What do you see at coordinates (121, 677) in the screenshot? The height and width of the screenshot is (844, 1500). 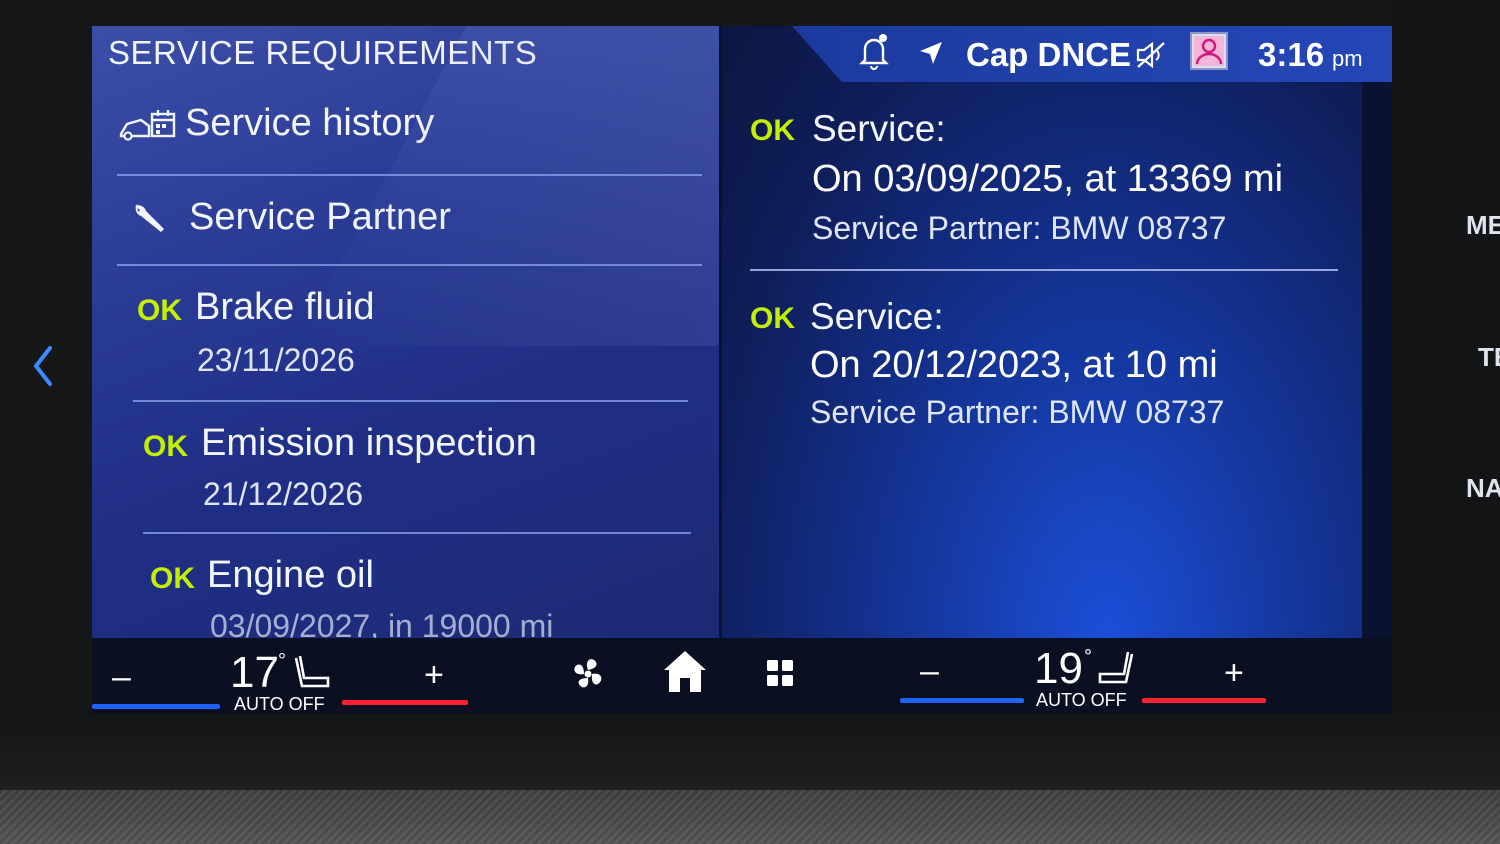 I see `left-temp-decrease-button: –` at bounding box center [121, 677].